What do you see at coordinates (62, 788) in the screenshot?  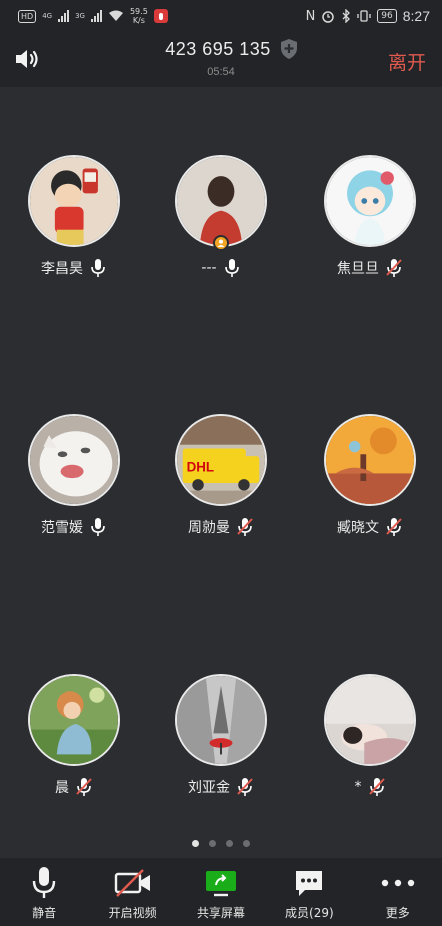 I see `participant-name: 晨` at bounding box center [62, 788].